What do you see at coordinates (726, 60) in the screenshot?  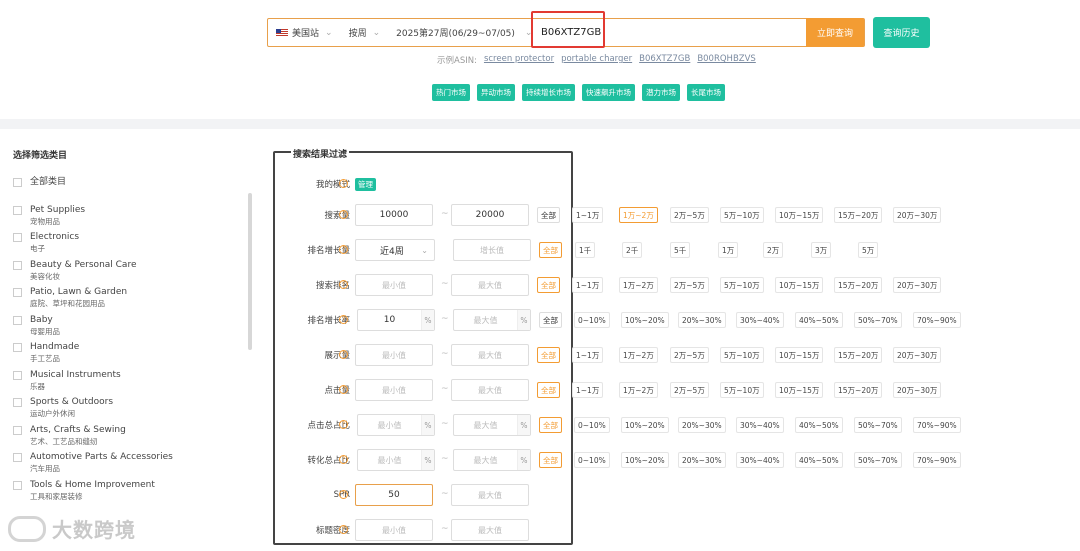 I see `example-link: B00RQHBZVS` at bounding box center [726, 60].